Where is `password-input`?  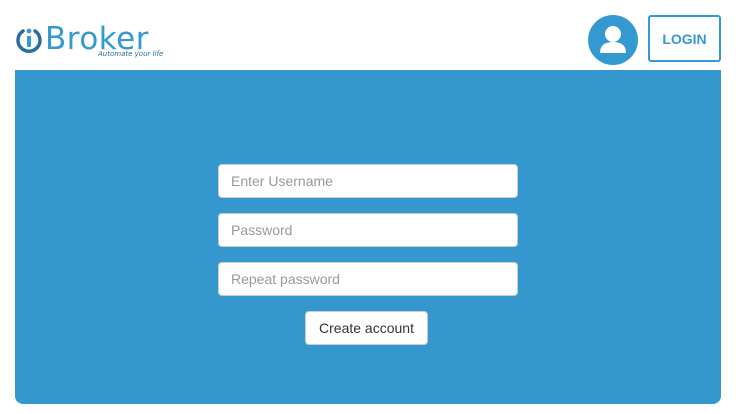
password-input is located at coordinates (368, 230).